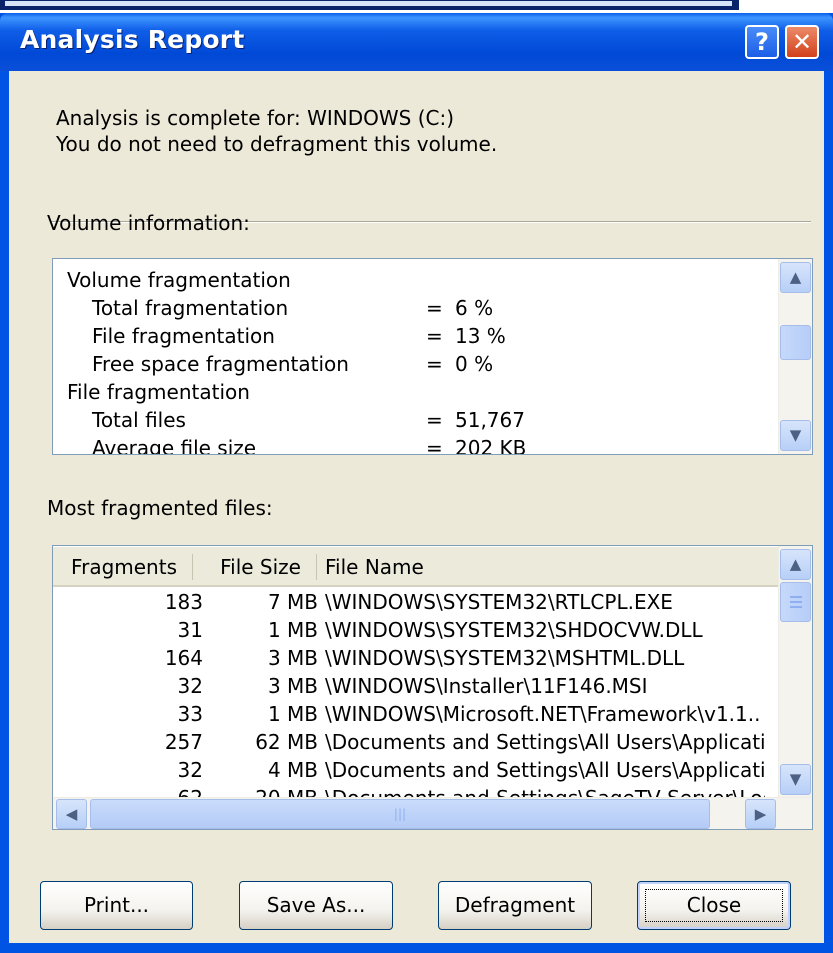  Describe the element at coordinates (795, 342) in the screenshot. I see `volume-info-scroll-thumb` at that location.